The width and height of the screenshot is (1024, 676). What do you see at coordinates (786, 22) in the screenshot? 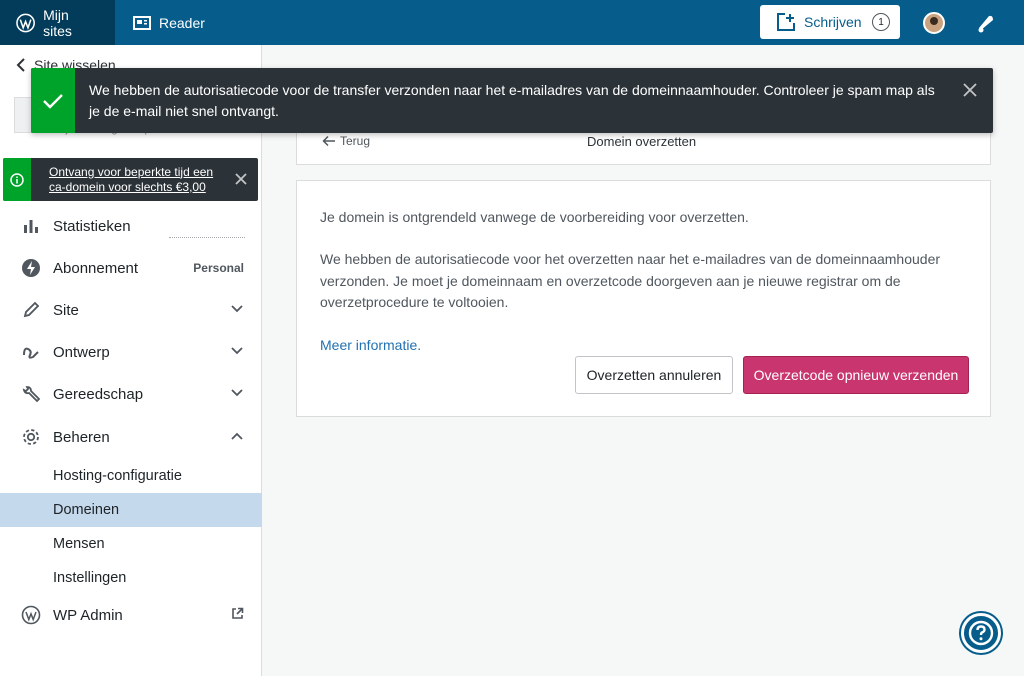
I see `write-icon` at bounding box center [786, 22].